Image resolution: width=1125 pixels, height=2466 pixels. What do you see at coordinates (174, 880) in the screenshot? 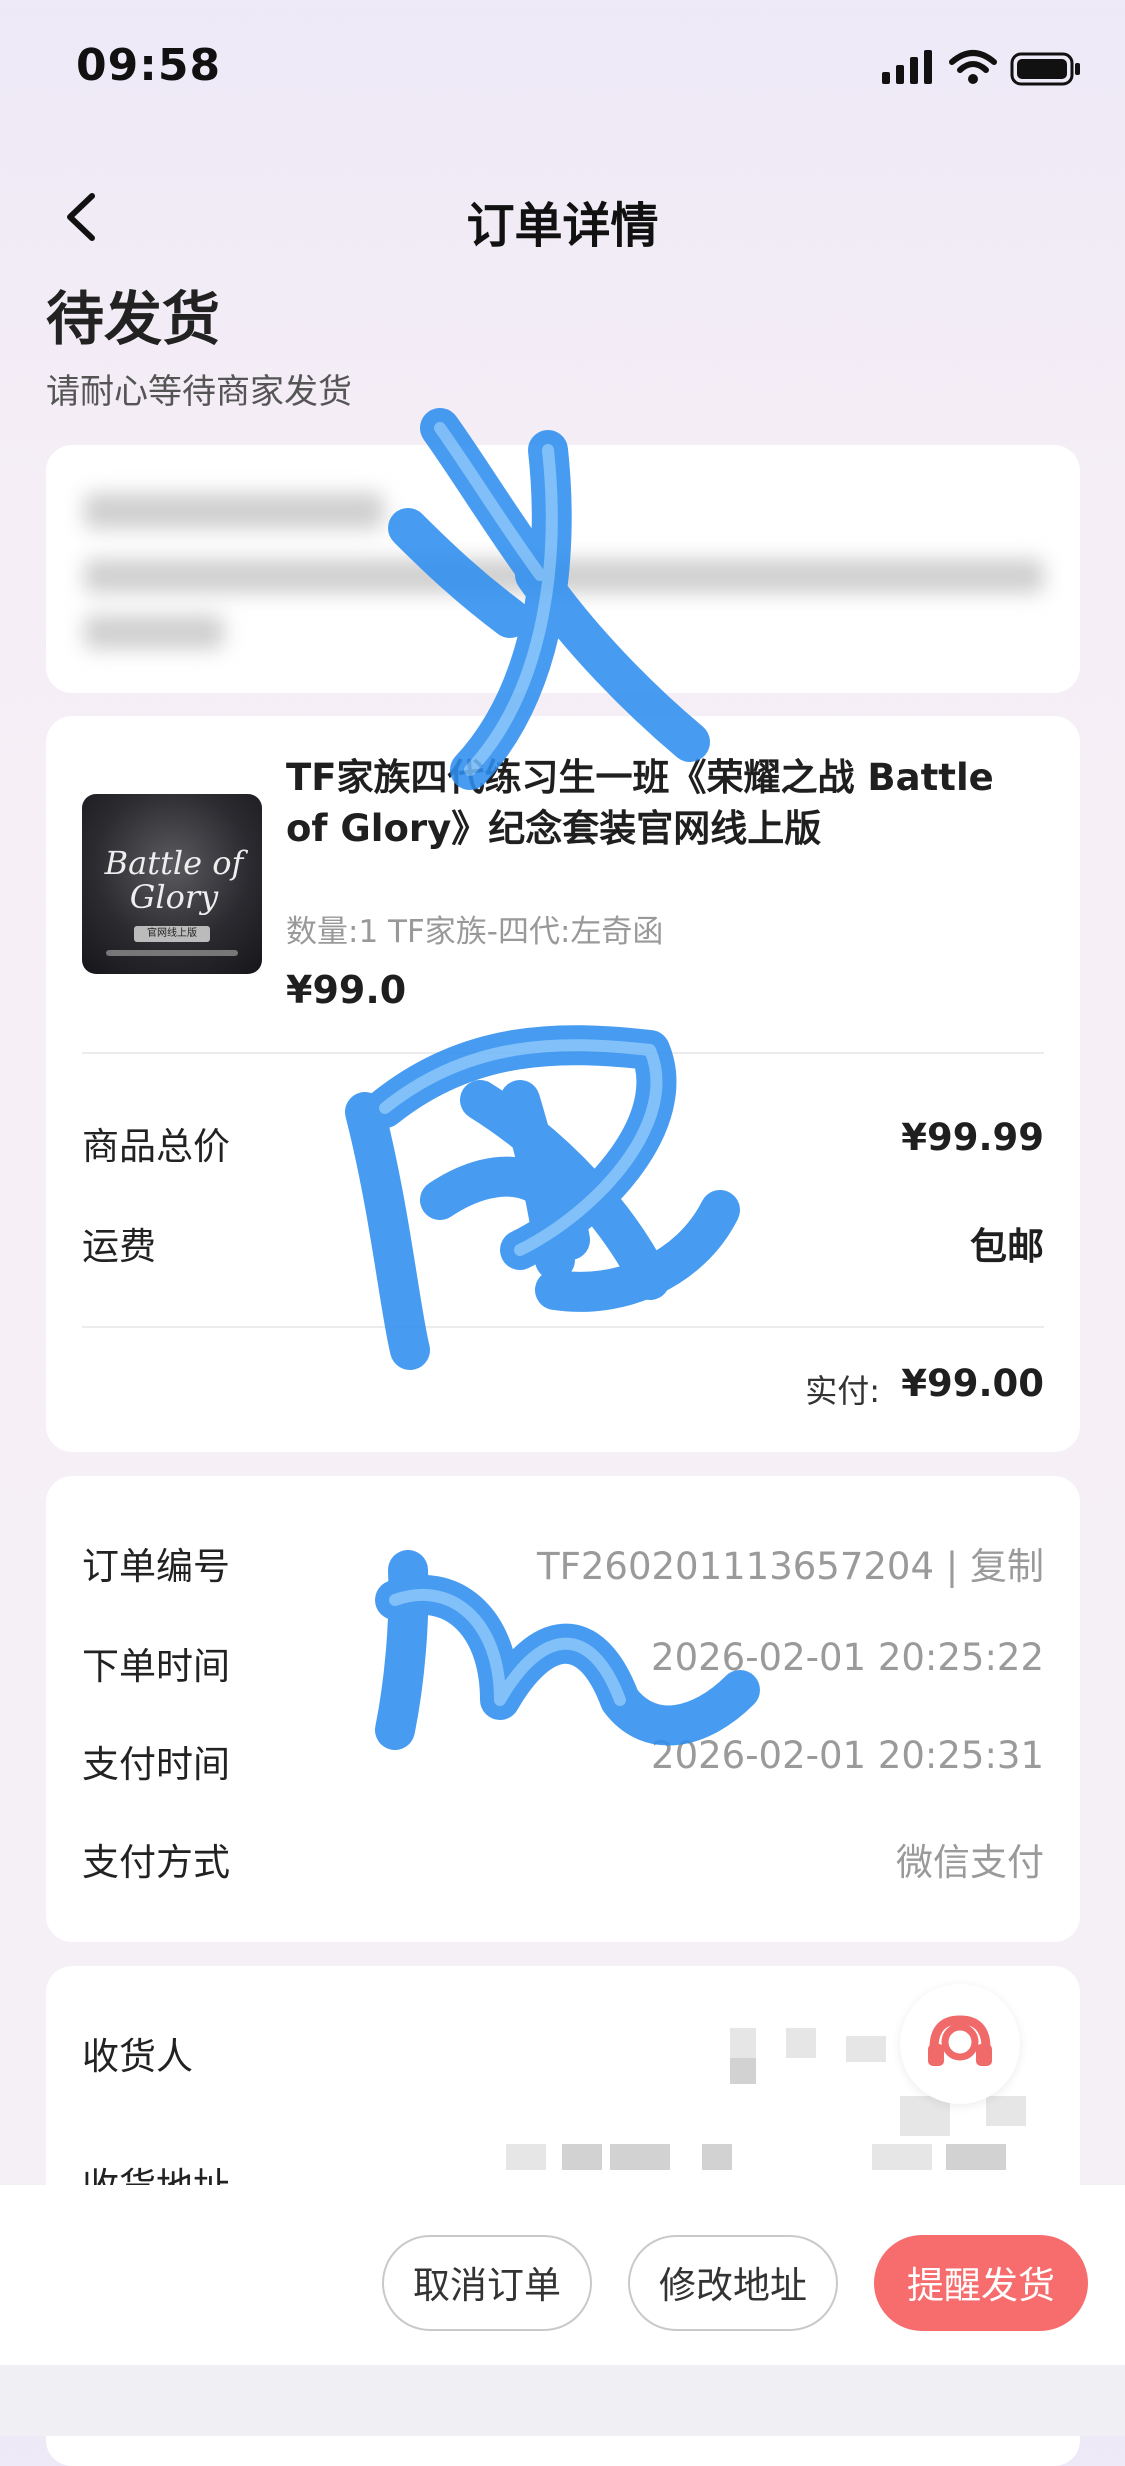
I see `thumbnail-title: Battle of Glory` at bounding box center [174, 880].